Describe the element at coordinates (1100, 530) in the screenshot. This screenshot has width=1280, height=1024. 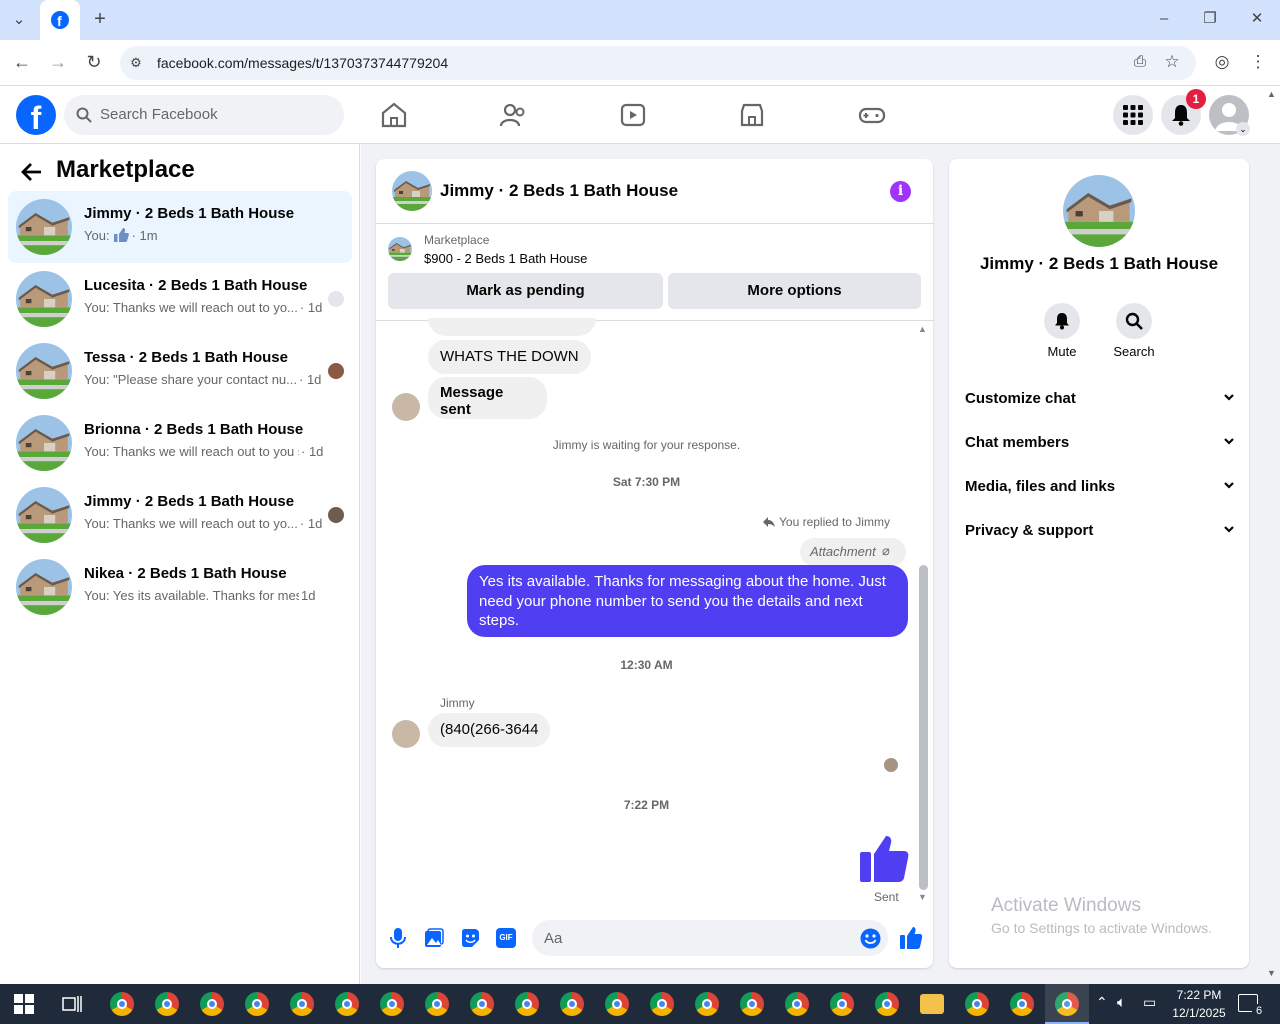
I see `info-section-item: Privacy & support` at that location.